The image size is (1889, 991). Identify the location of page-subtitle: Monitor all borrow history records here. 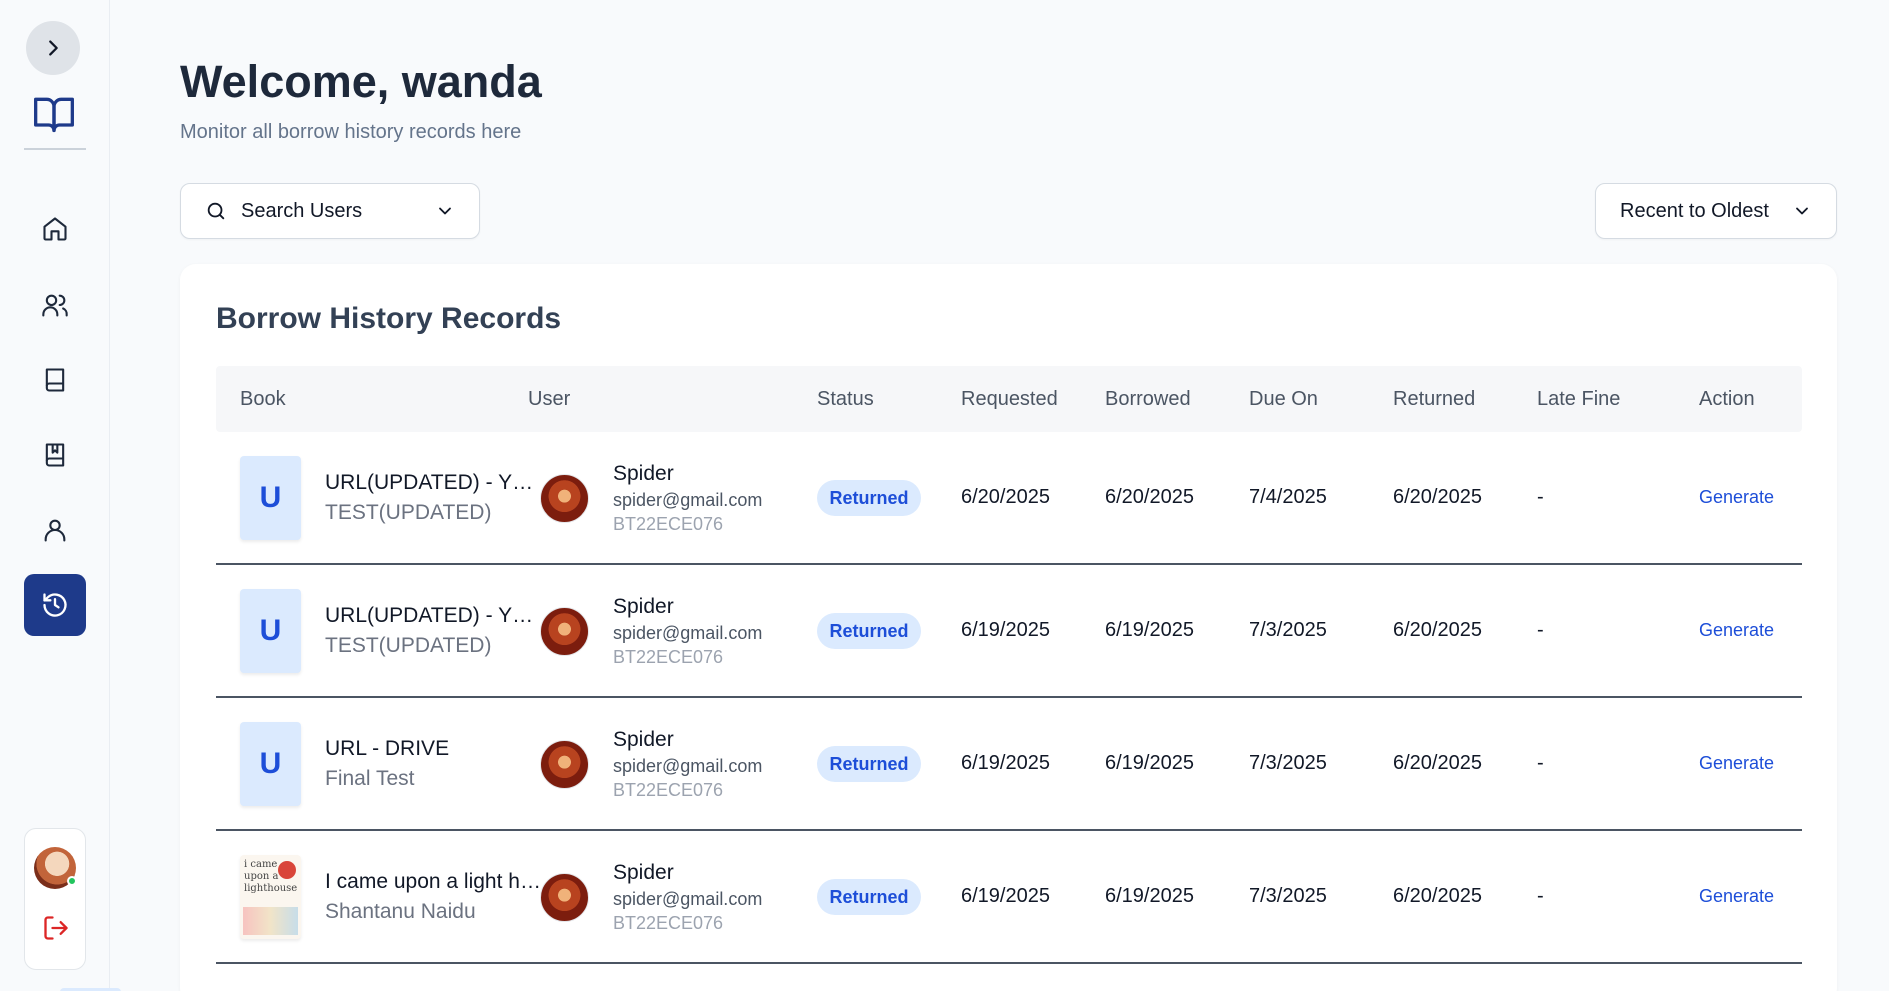
(351, 132).